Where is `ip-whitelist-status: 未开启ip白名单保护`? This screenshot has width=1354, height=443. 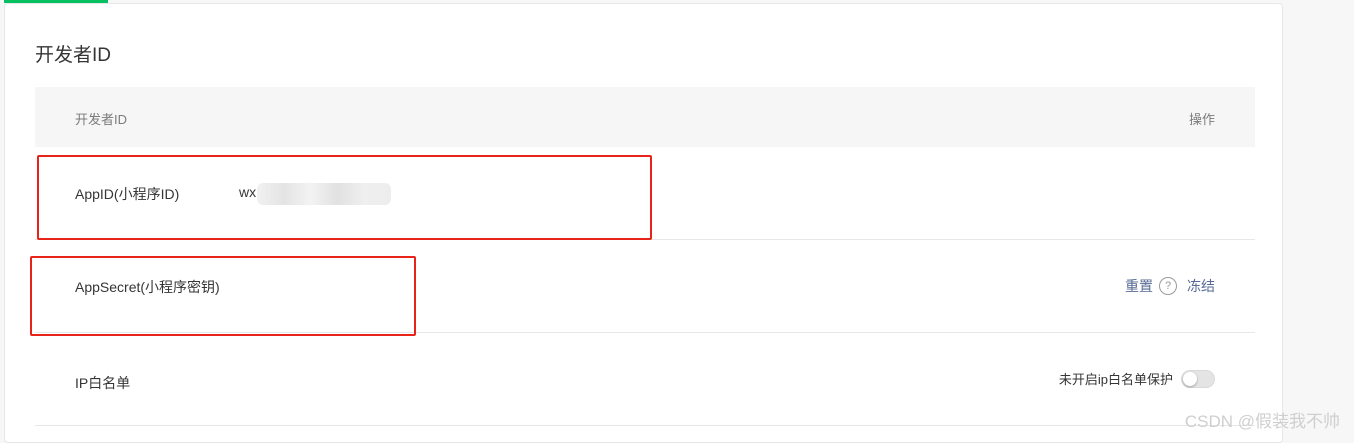
ip-whitelist-status: 未开启ip白名单保护 is located at coordinates (1115, 379).